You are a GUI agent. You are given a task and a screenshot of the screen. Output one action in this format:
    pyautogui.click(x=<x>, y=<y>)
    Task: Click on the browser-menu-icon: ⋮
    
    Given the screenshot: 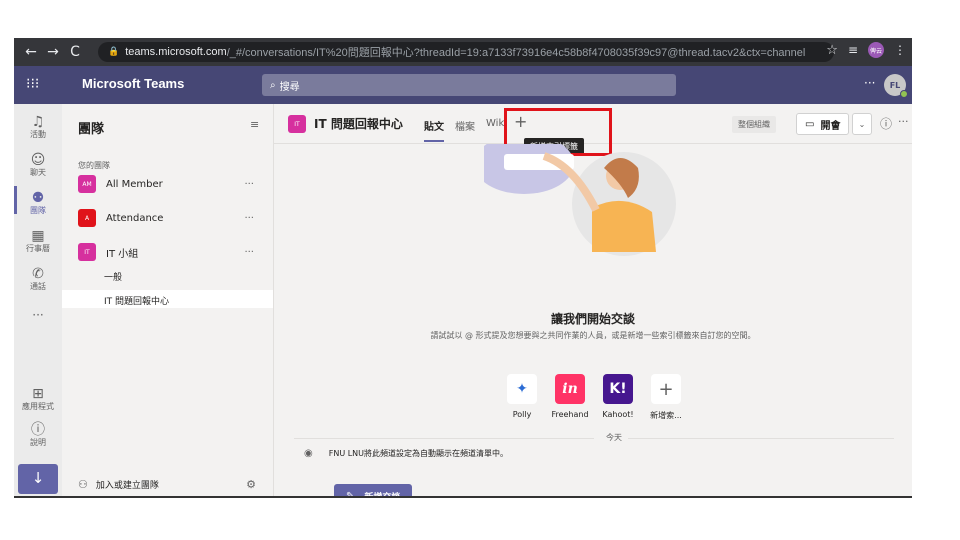 What is the action you would take?
    pyautogui.click(x=900, y=50)
    